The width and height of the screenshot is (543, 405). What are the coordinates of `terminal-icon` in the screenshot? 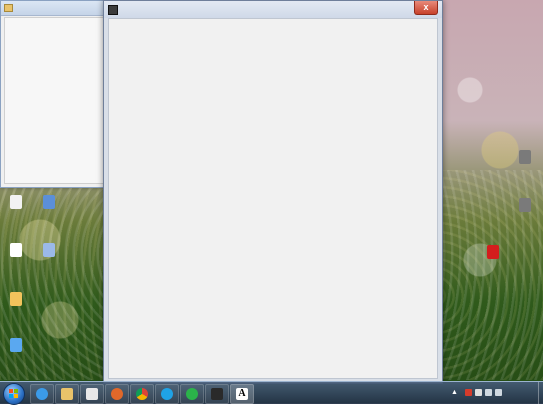 It's located at (217, 394).